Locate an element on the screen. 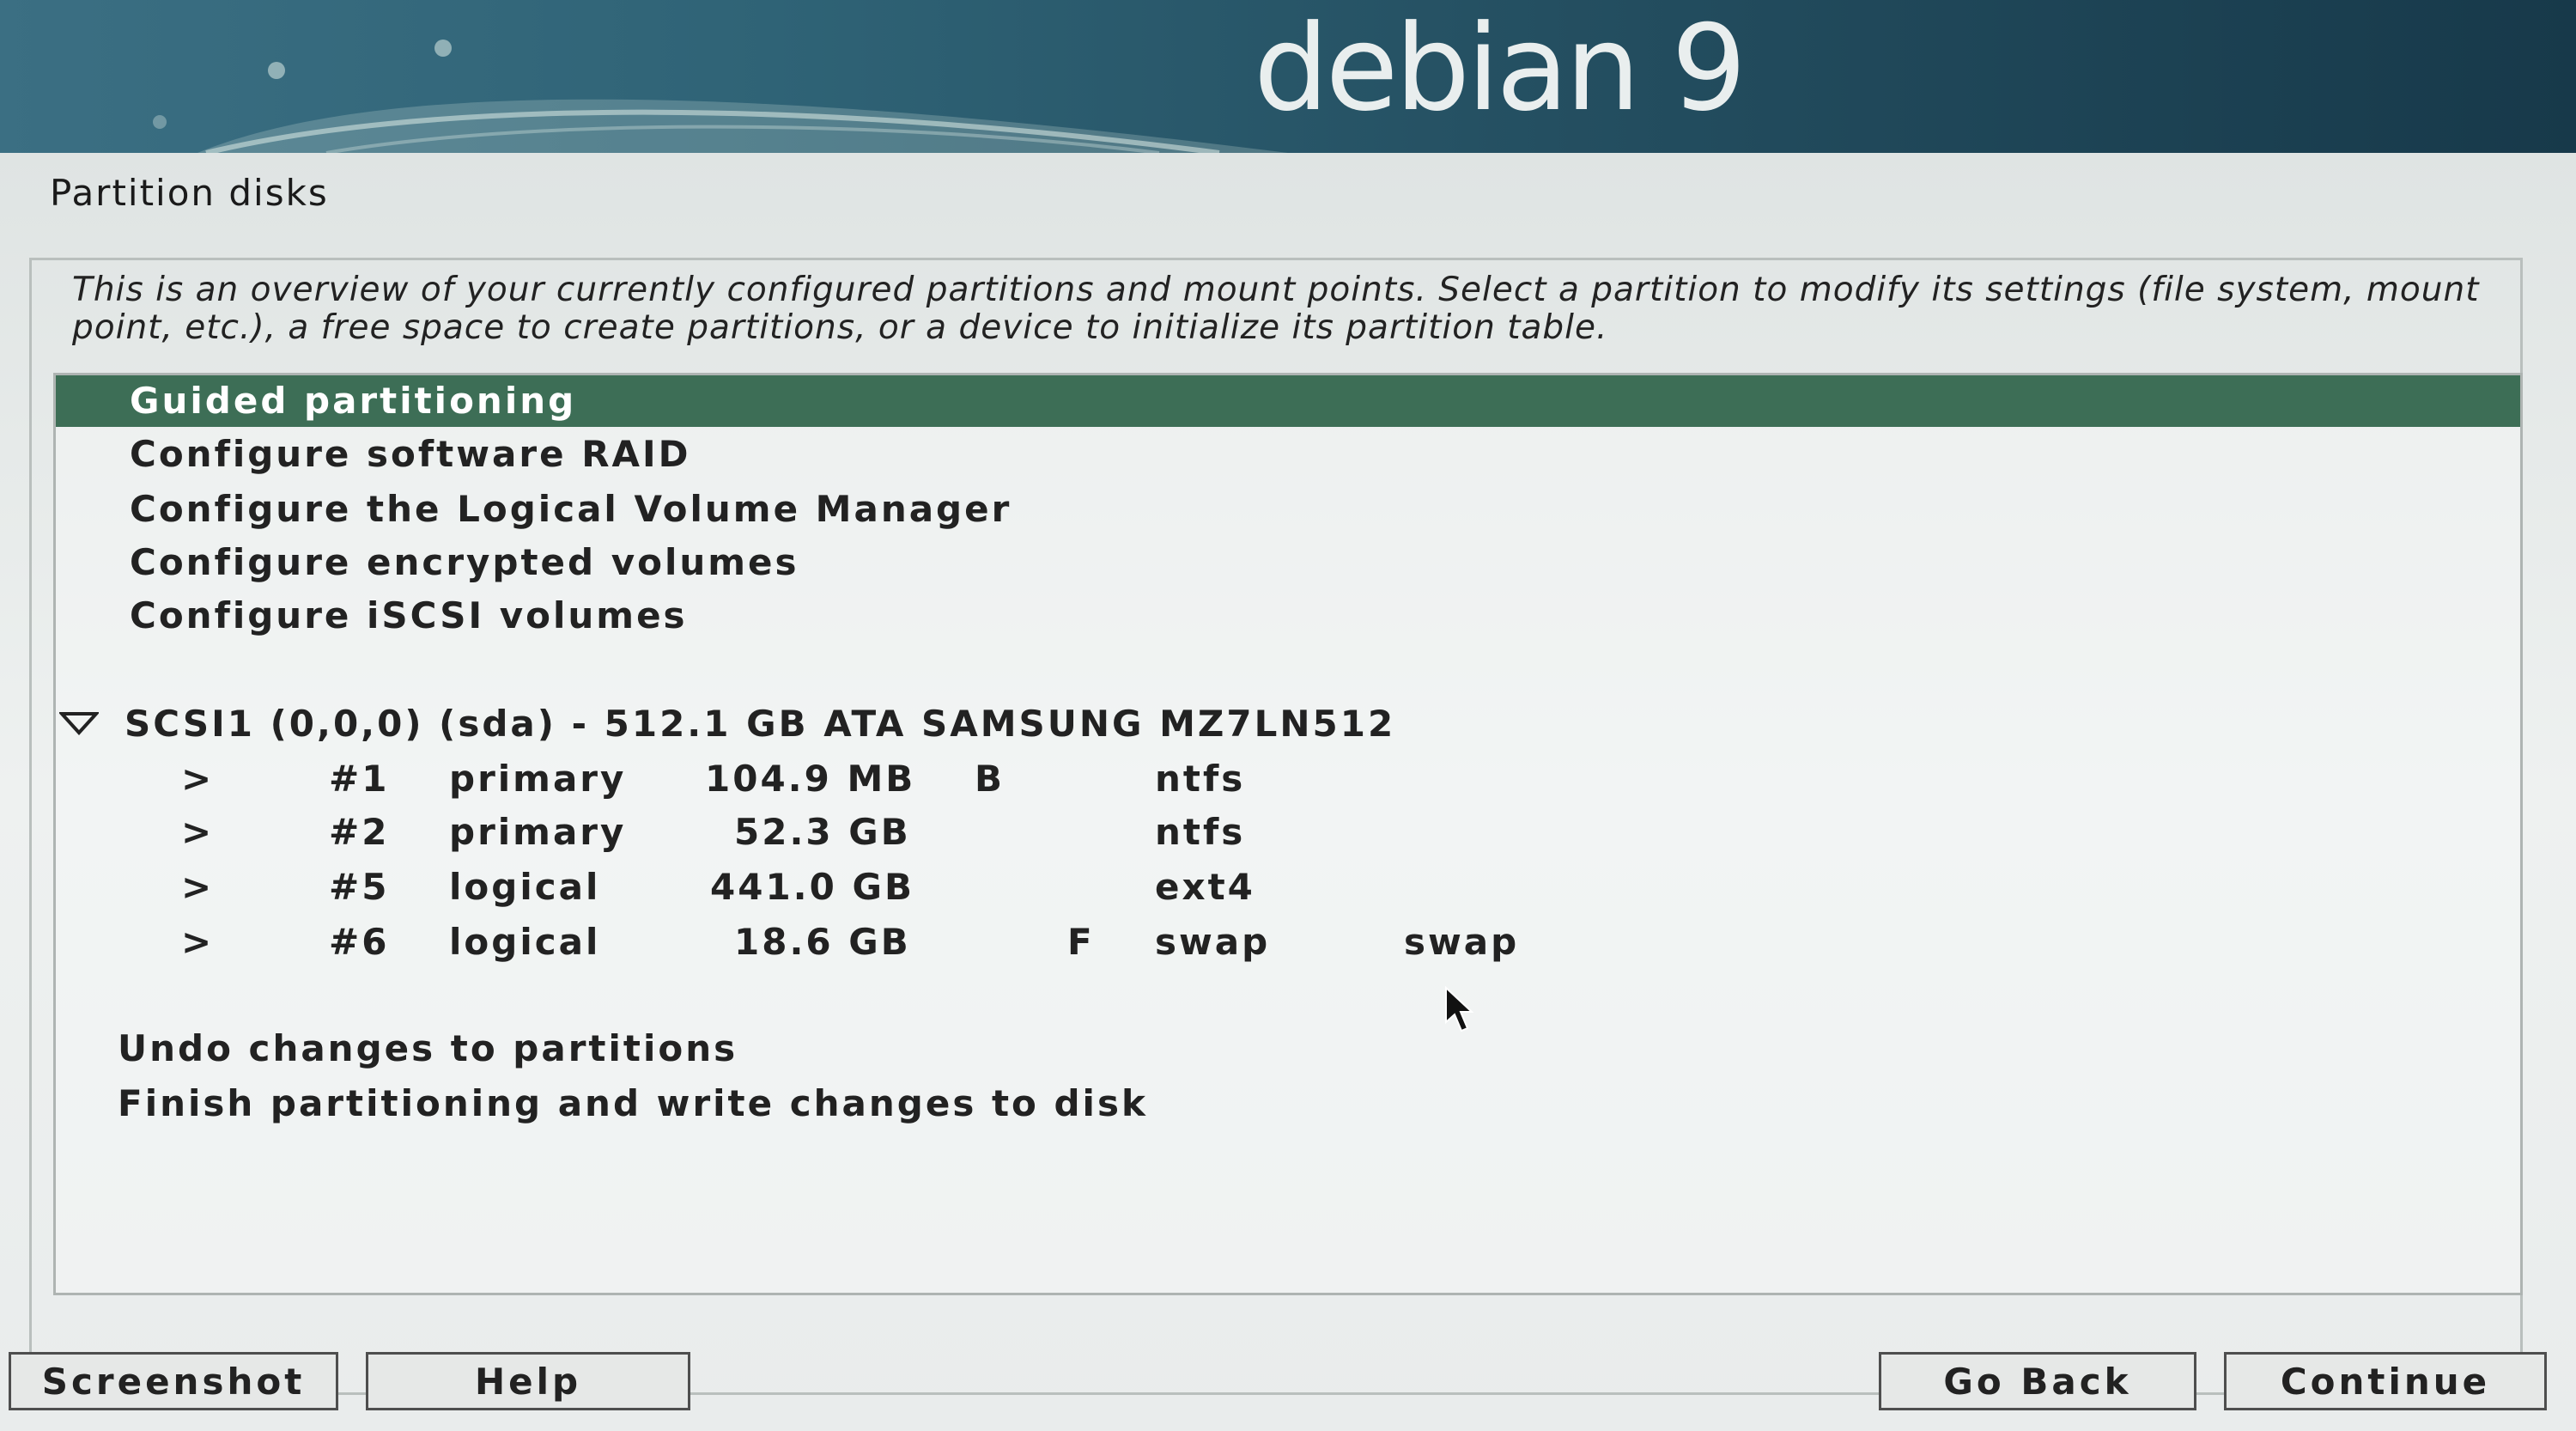  partition-filesystem: swap is located at coordinates (1213, 942).